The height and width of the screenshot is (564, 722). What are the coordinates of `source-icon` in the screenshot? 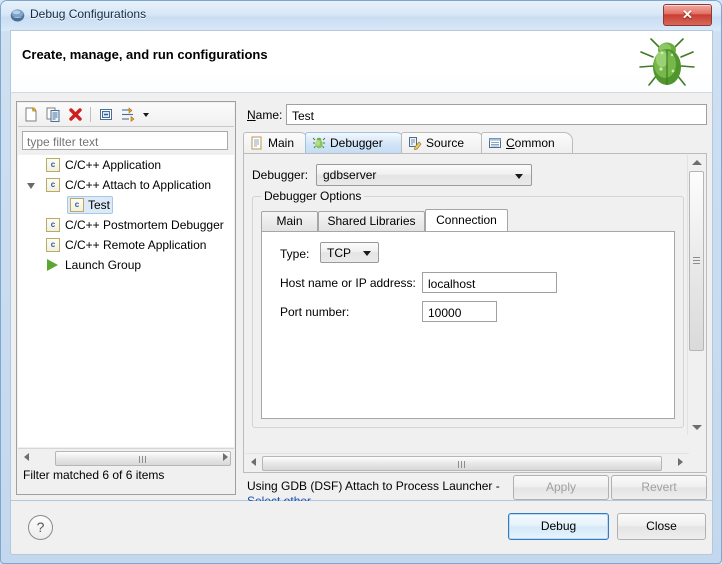 It's located at (415, 143).